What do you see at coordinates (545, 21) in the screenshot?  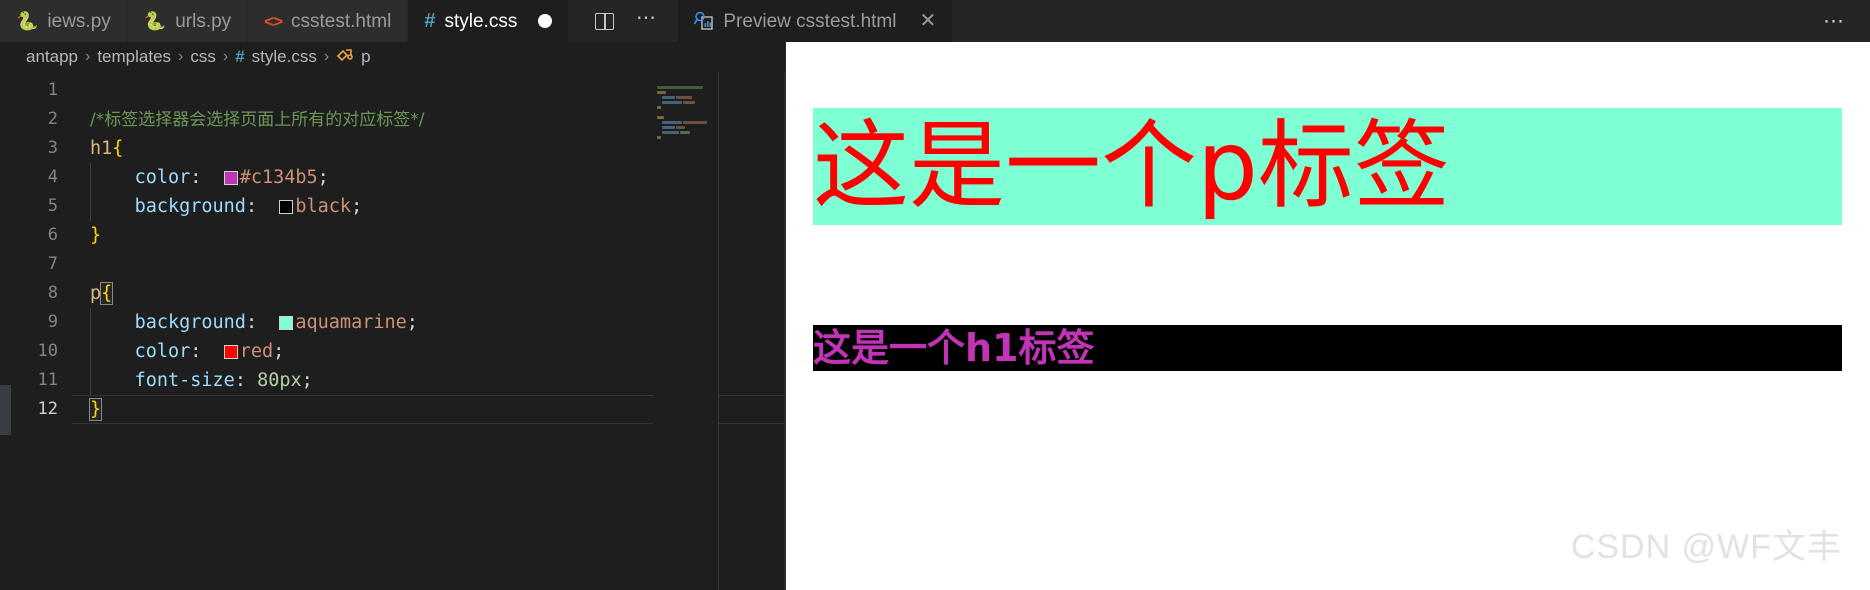 I see `unsaved-changes-indicator` at bounding box center [545, 21].